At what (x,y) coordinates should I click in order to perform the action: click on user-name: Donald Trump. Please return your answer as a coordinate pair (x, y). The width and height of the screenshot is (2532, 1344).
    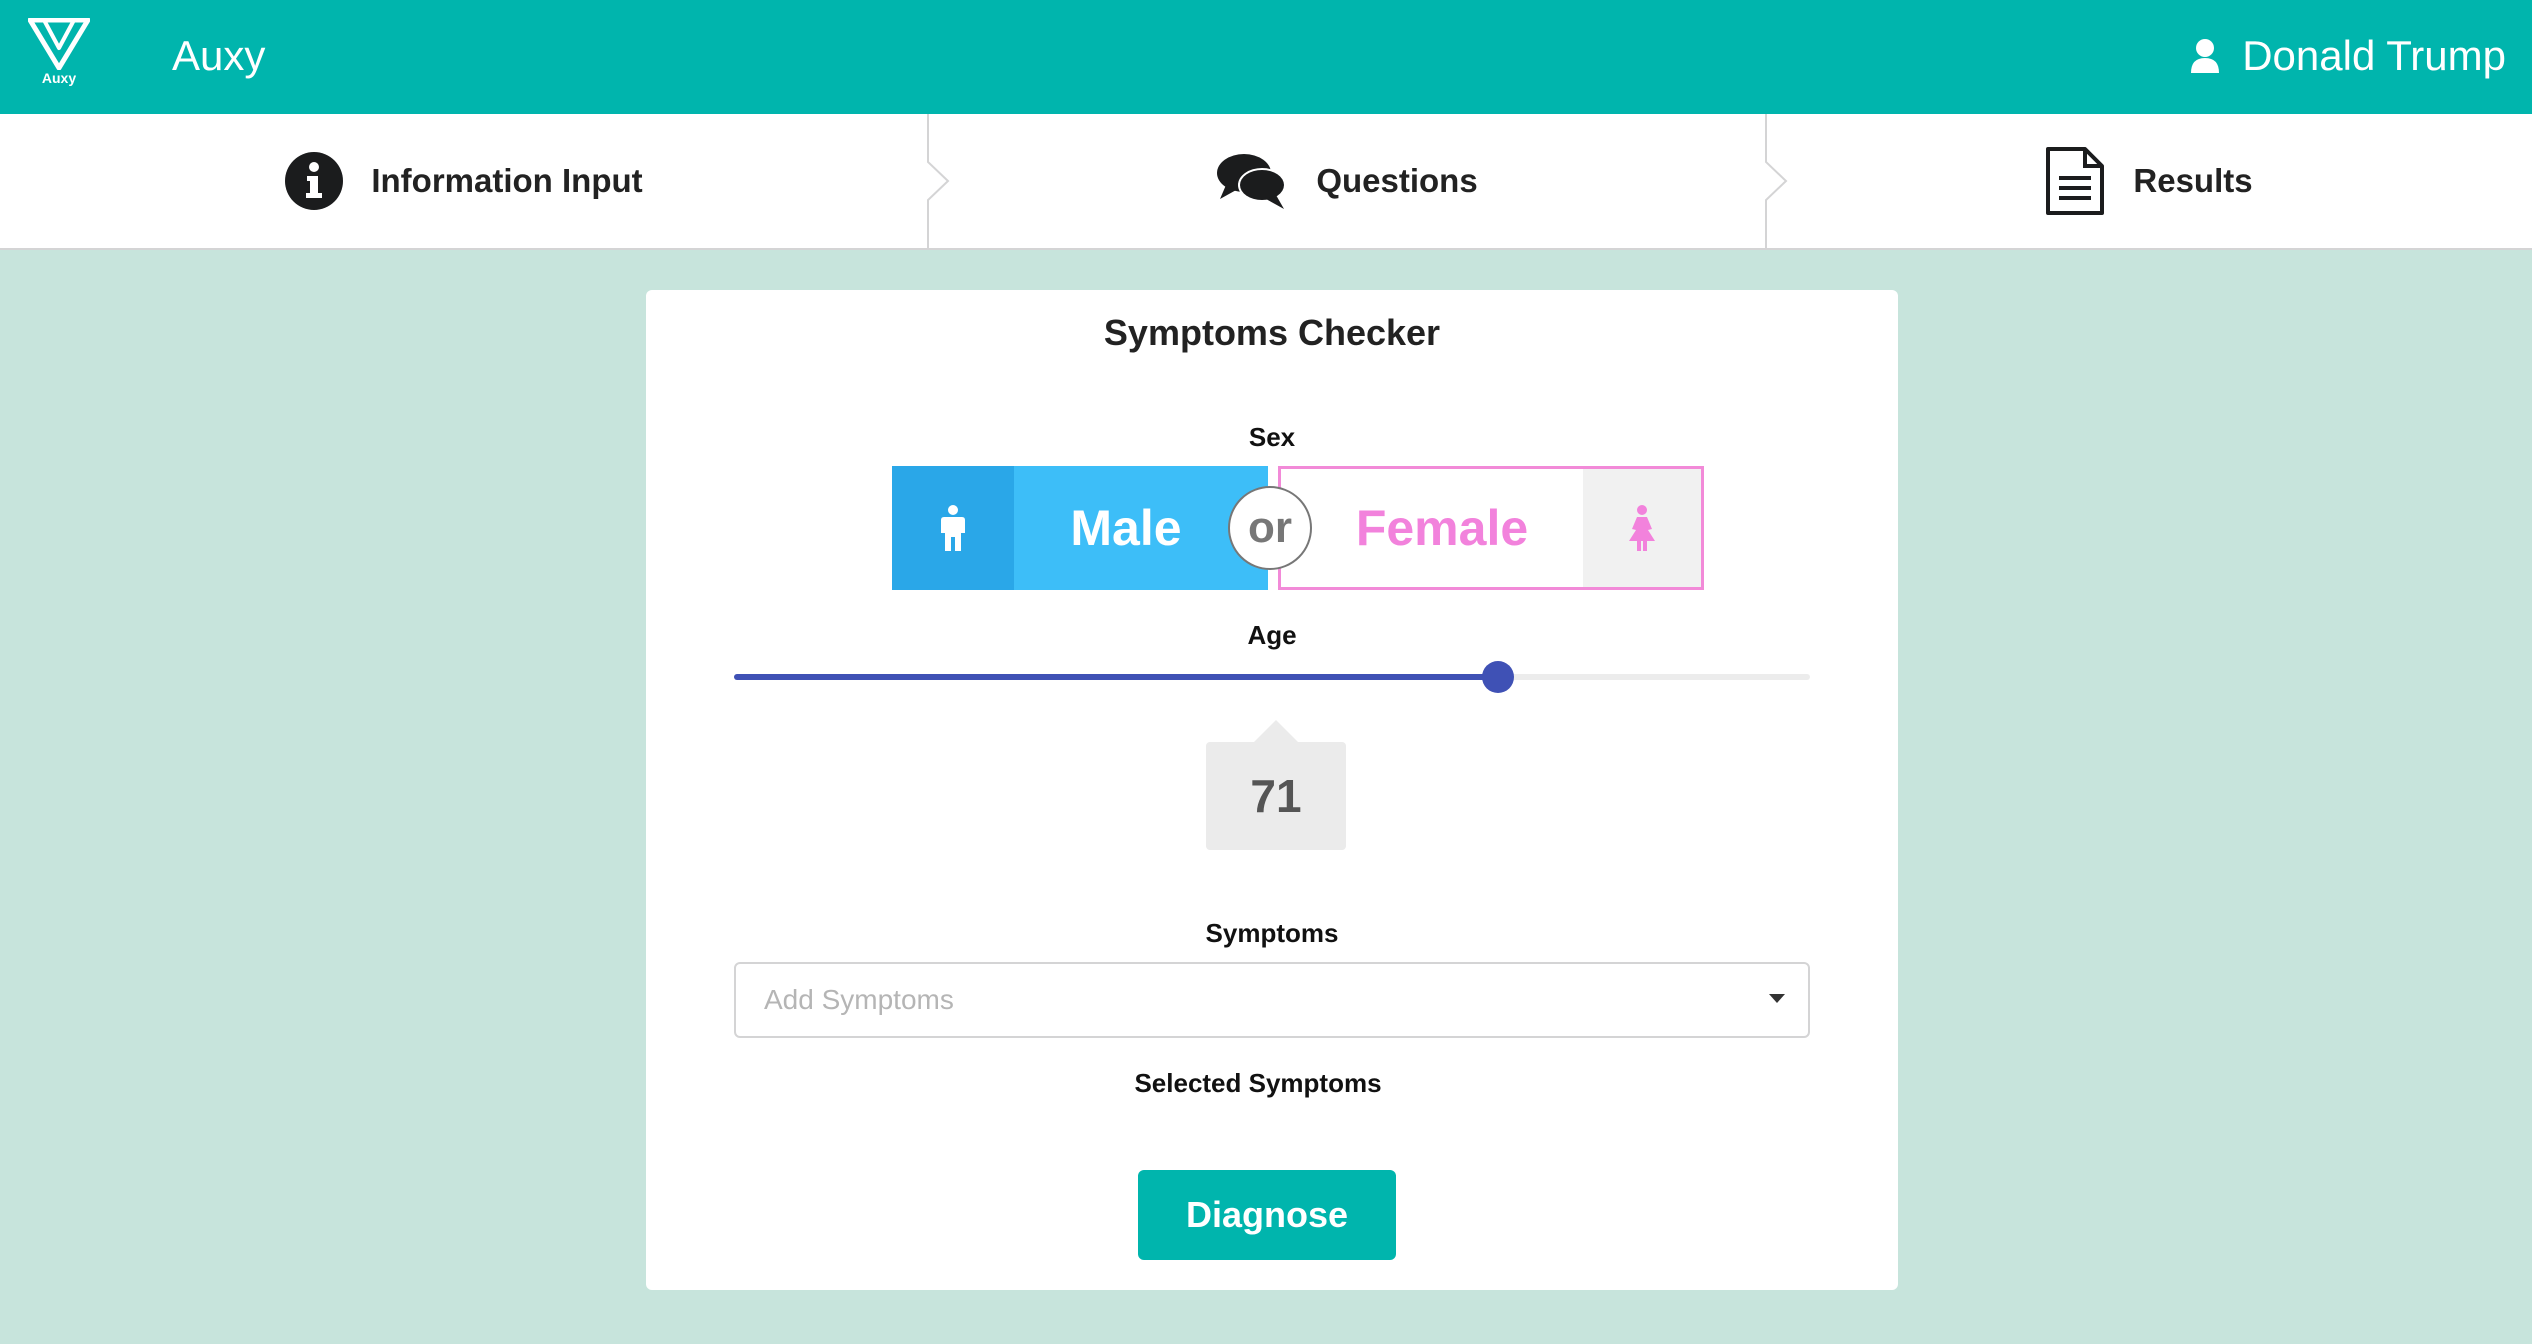
    Looking at the image, I should click on (2374, 55).